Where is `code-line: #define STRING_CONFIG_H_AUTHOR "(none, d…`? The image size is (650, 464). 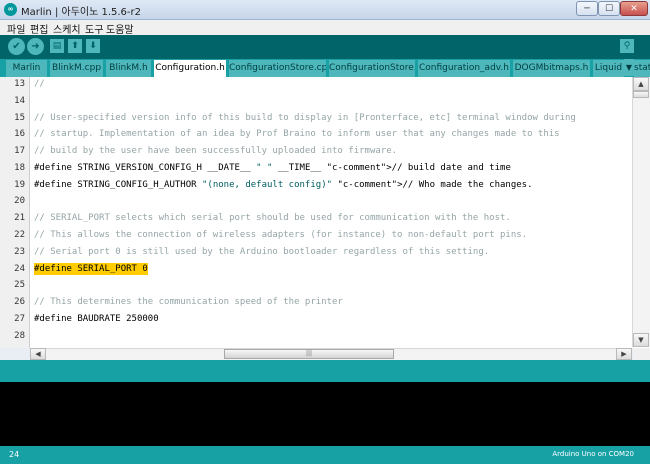
code-line: #define STRING_CONFIG_H_AUTHOR "(none, d… is located at coordinates (283, 185).